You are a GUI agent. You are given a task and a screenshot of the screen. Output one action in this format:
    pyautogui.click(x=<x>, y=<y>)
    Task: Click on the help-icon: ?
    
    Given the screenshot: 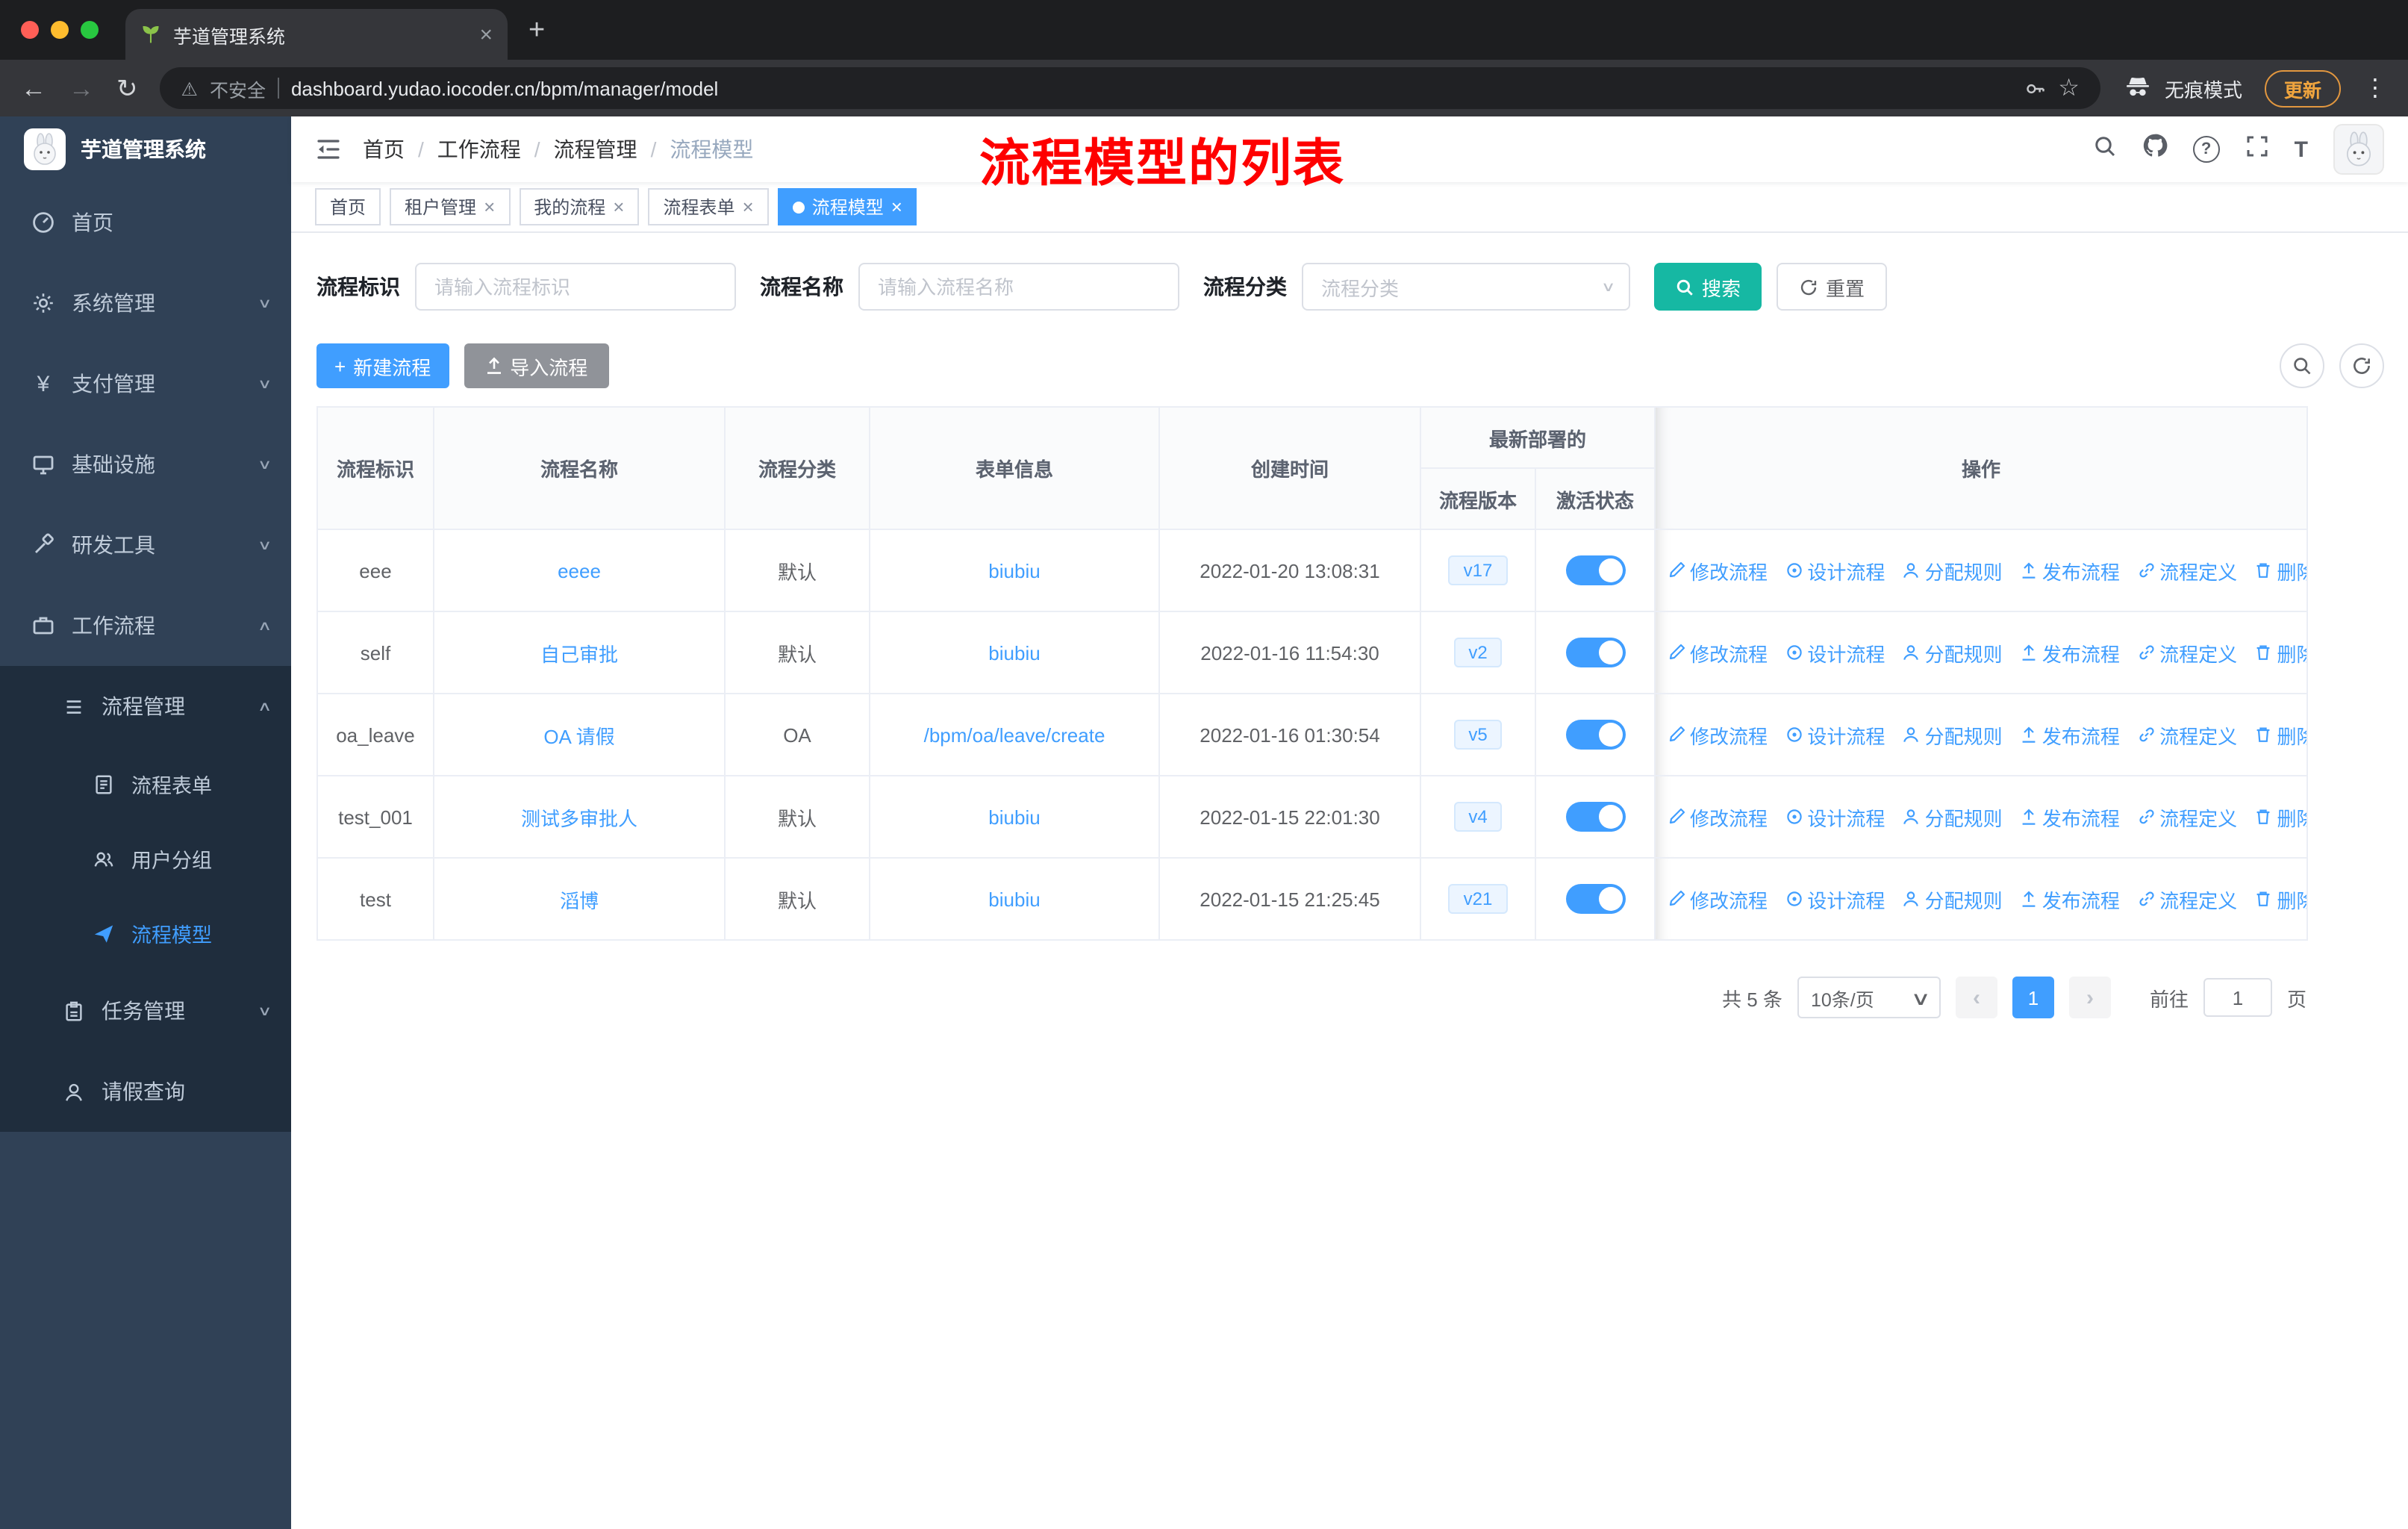 What is the action you would take?
    pyautogui.click(x=2206, y=149)
    